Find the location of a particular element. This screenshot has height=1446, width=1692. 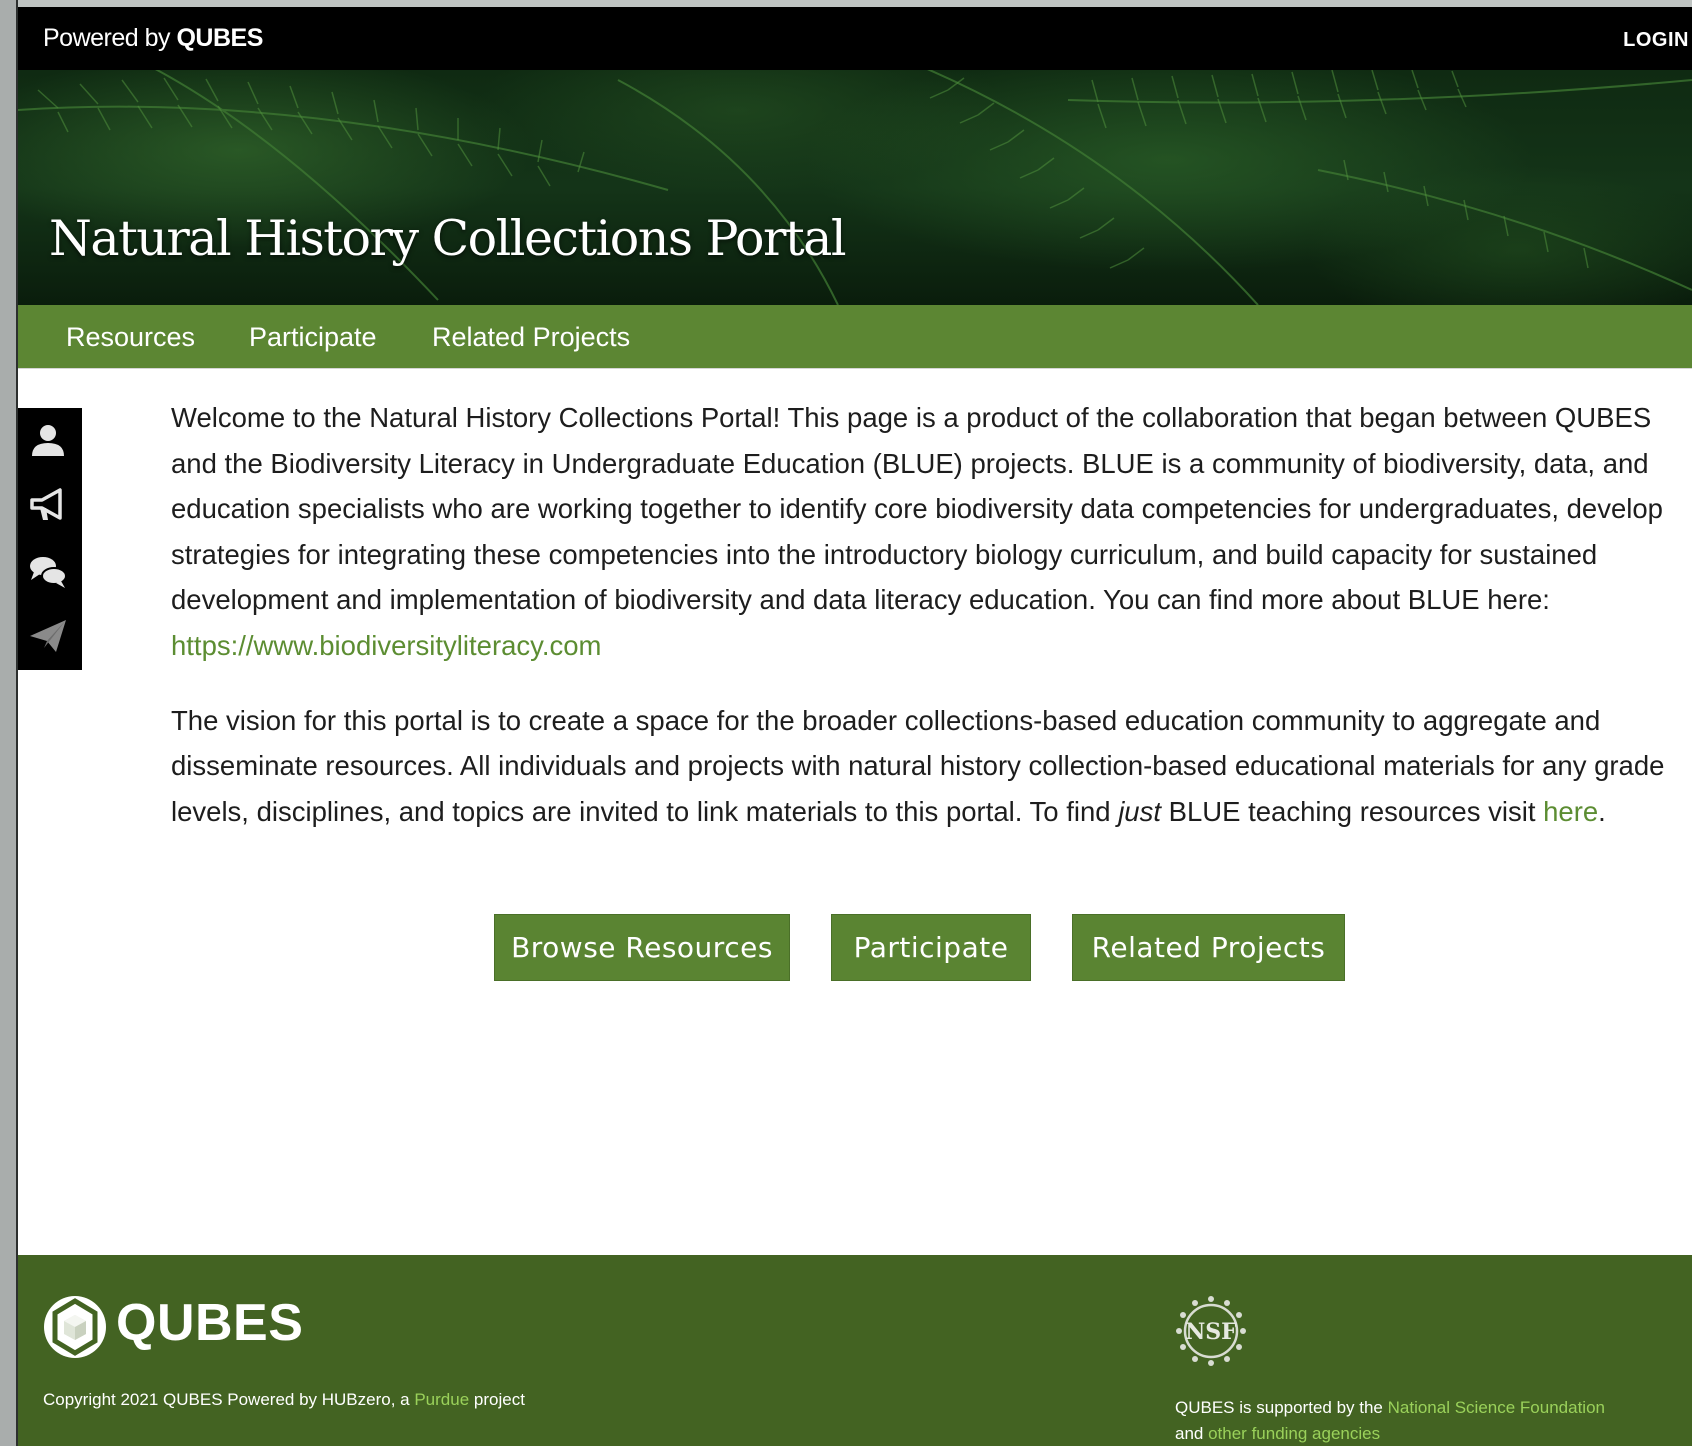

browse-resources-button: Browse Resources is located at coordinates (642, 947).